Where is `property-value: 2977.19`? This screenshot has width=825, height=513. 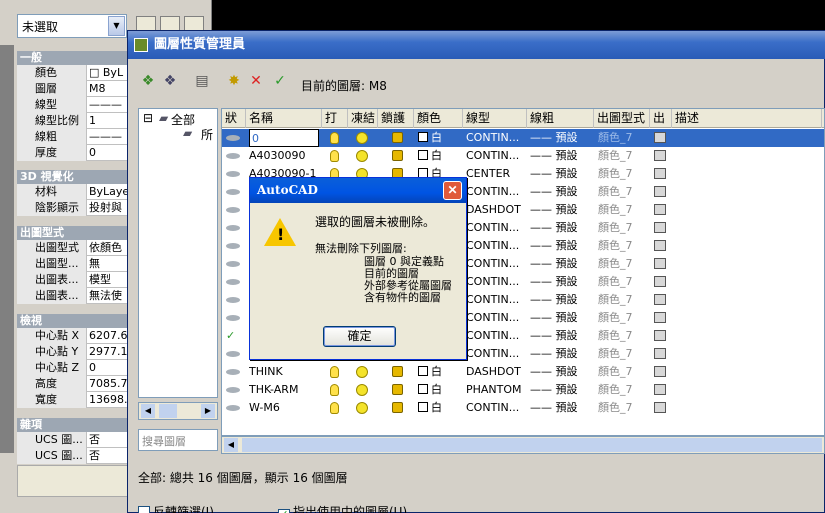
property-value: 2977.19 is located at coordinates (109, 351).